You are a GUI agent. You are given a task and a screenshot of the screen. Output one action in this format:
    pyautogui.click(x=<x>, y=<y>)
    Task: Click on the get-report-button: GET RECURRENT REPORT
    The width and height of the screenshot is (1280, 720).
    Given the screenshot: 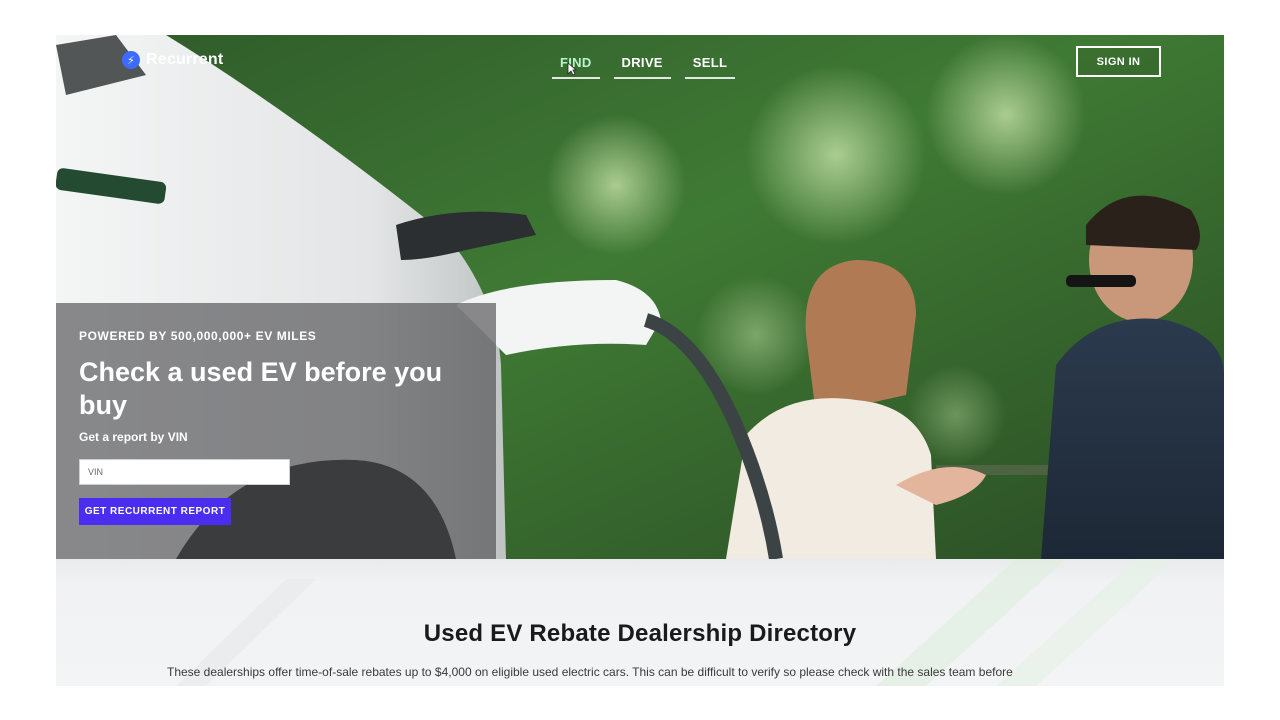 What is the action you would take?
    pyautogui.click(x=155, y=511)
    